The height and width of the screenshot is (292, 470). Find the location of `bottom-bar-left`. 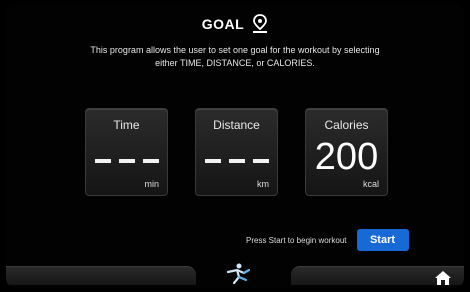

bottom-bar-left is located at coordinates (101, 275).